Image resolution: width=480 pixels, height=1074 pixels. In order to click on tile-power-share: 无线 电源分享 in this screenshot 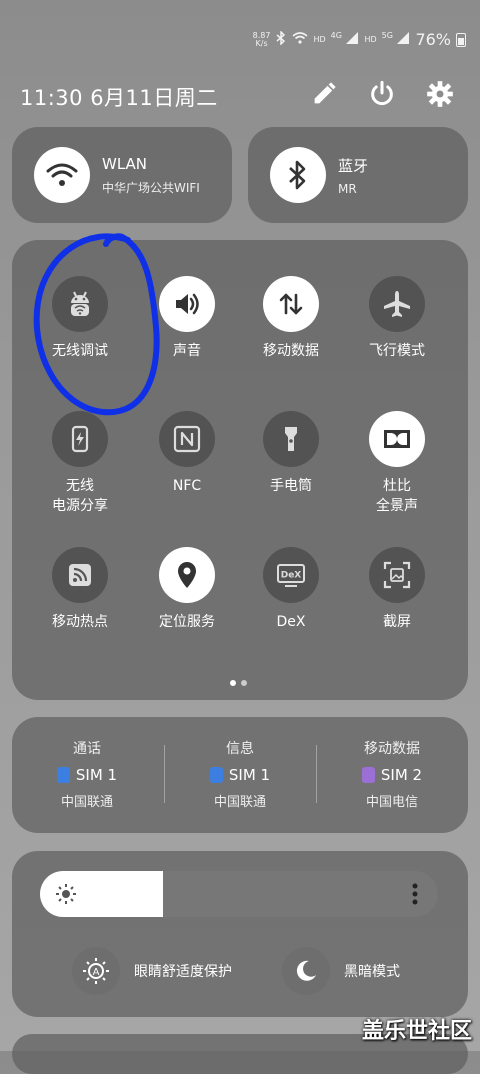, I will do `click(80, 463)`.